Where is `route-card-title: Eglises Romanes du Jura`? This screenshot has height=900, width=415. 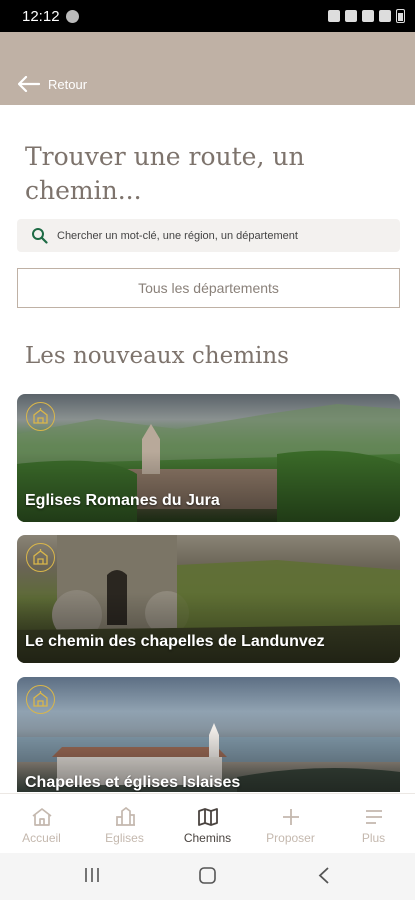
route-card-title: Eglises Romanes du Jura is located at coordinates (122, 500).